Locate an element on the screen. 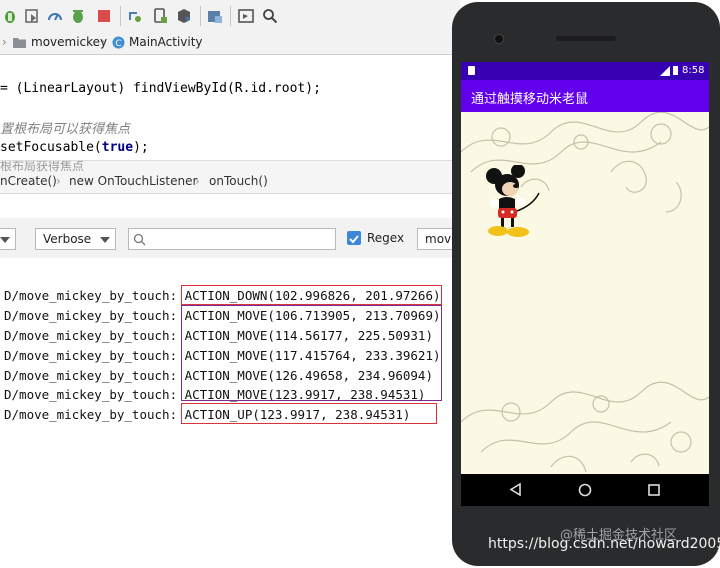 This screenshot has height=568, width=720. logcat-search-input is located at coordinates (232, 239).